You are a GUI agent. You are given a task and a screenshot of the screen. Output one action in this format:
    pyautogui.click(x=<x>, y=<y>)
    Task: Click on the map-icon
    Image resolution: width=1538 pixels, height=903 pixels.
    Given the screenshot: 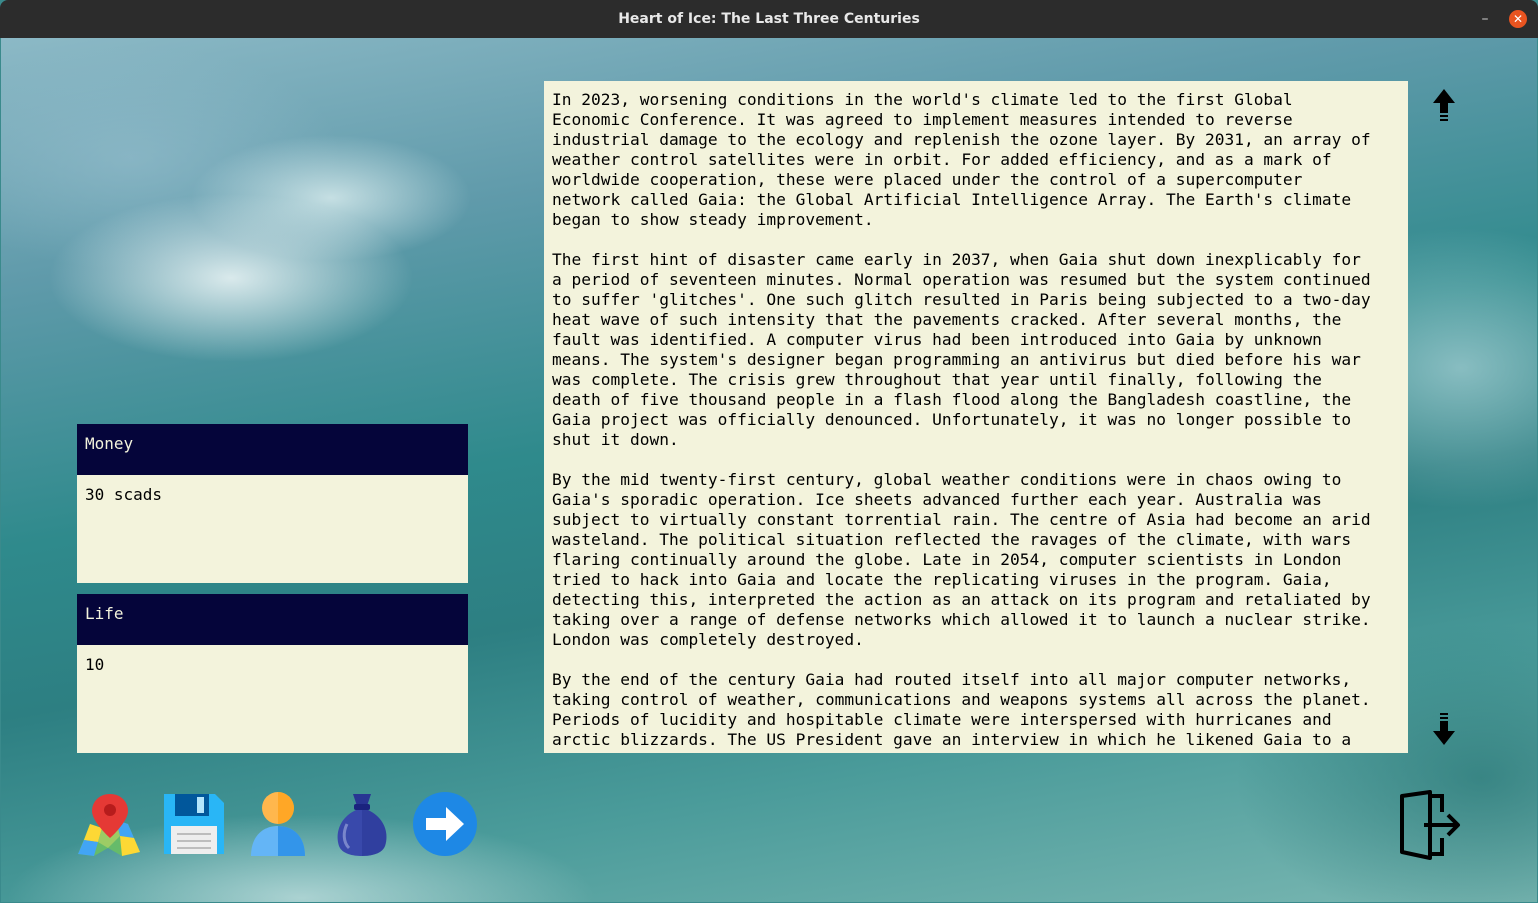 What is the action you would take?
    pyautogui.click(x=109, y=824)
    